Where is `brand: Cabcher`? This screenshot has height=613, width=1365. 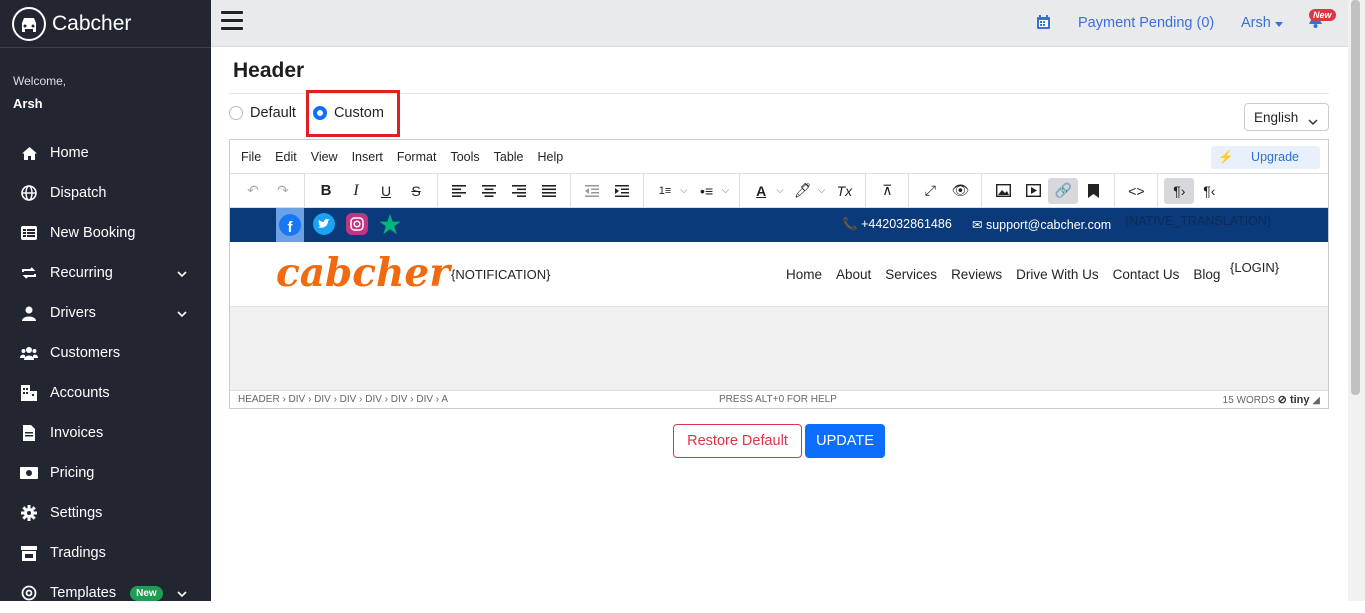
brand: Cabcher is located at coordinates (105, 24).